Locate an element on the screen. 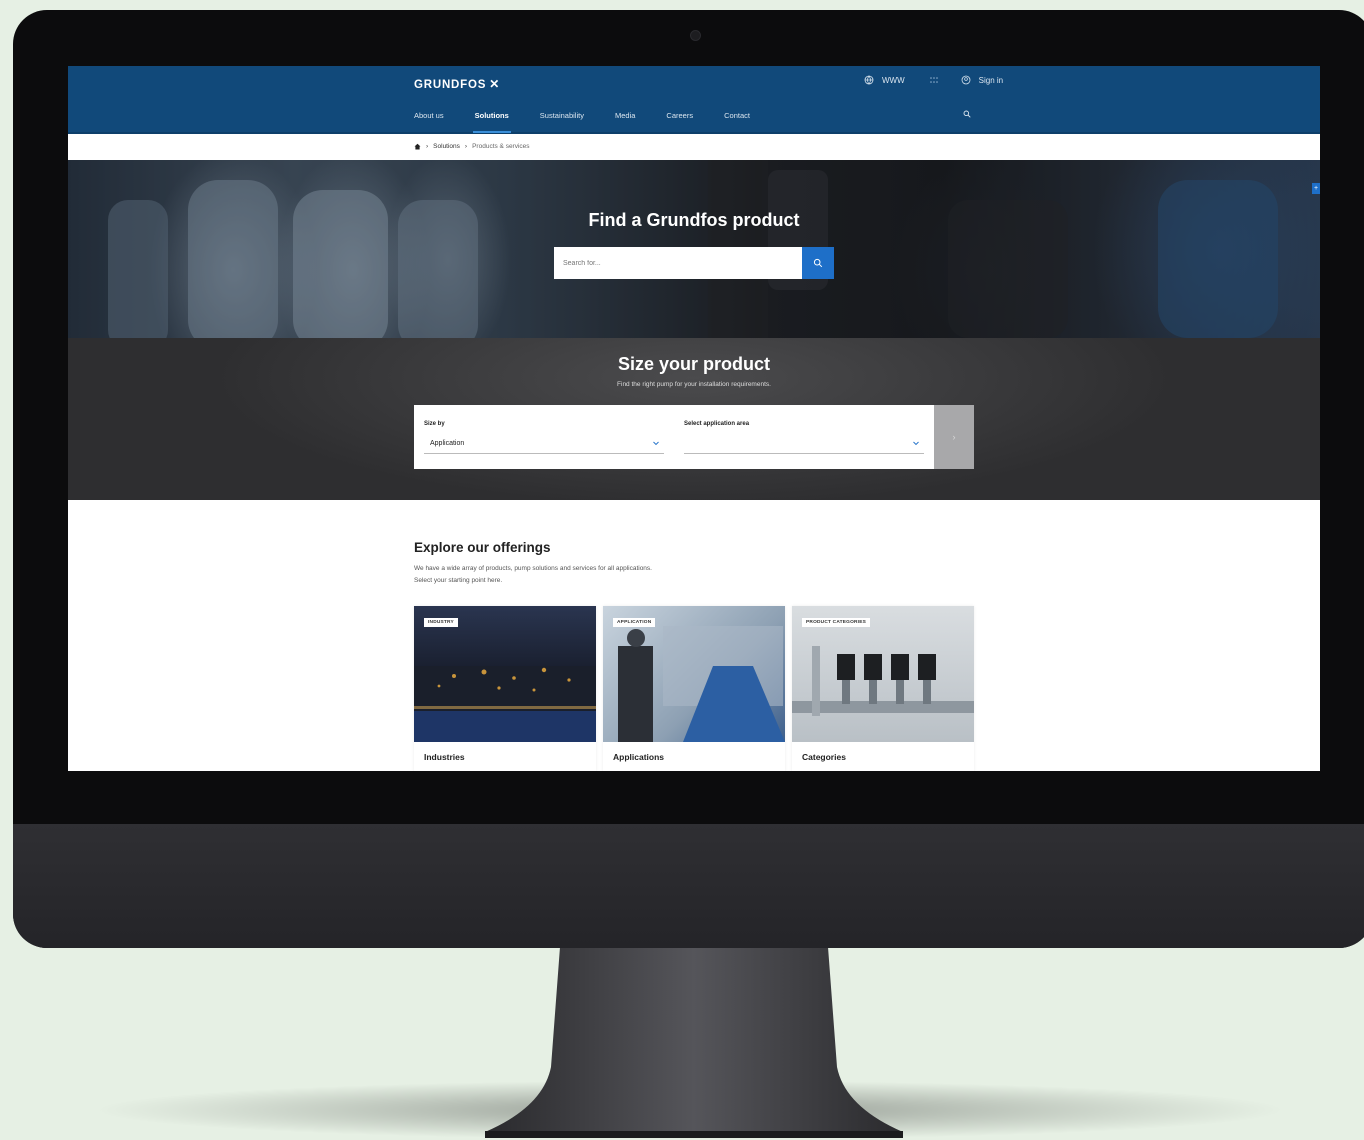 This screenshot has height=1140, width=1364. size-submit-button: › is located at coordinates (954, 437).